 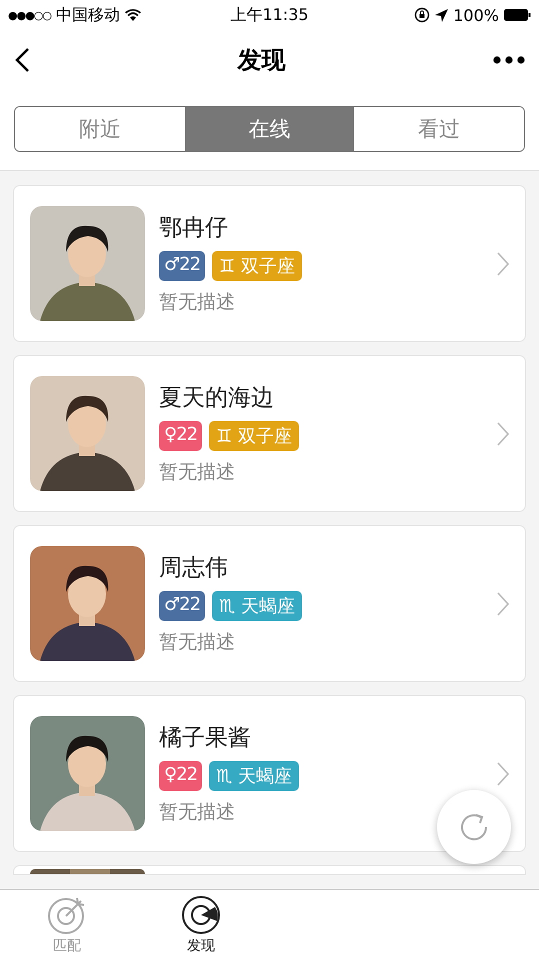 What do you see at coordinates (29, 15) in the screenshot?
I see `signal-strength: ●●●○○` at bounding box center [29, 15].